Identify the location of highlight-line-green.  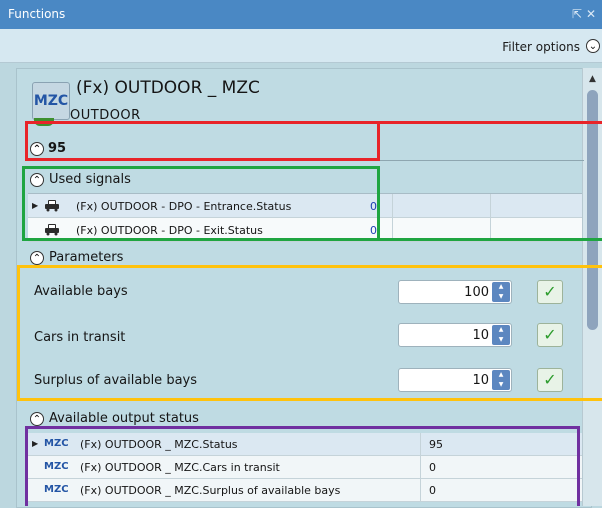
(491, 239).